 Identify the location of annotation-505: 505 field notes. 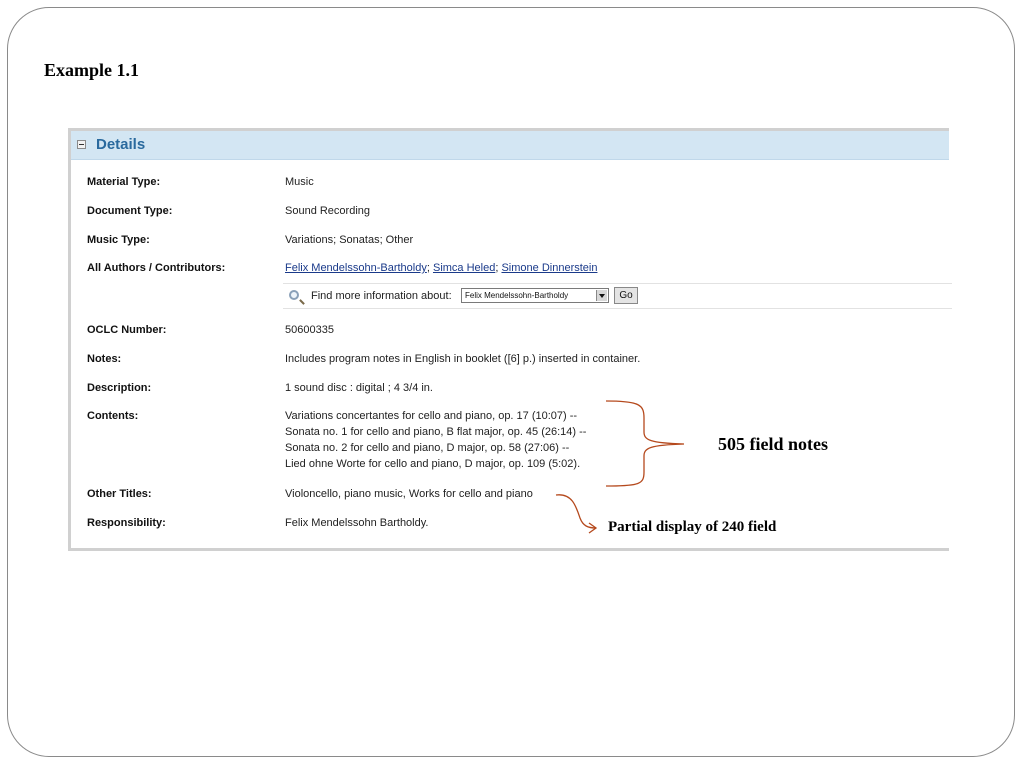
(773, 444).